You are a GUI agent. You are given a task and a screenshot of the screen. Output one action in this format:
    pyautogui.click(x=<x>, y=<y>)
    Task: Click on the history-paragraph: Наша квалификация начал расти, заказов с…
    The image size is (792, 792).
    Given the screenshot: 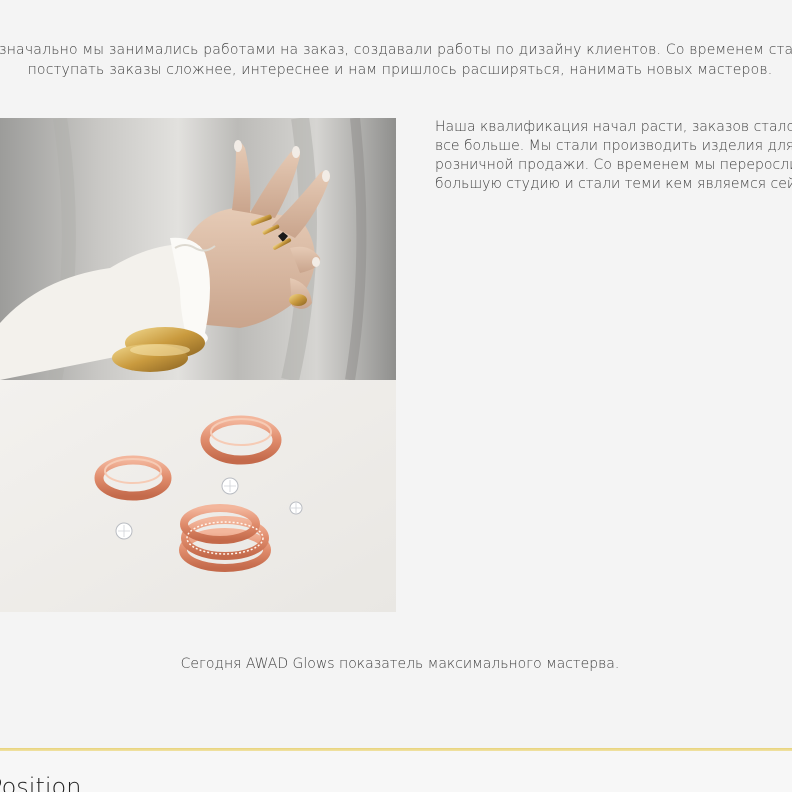 What is the action you would take?
    pyautogui.click(x=613, y=155)
    